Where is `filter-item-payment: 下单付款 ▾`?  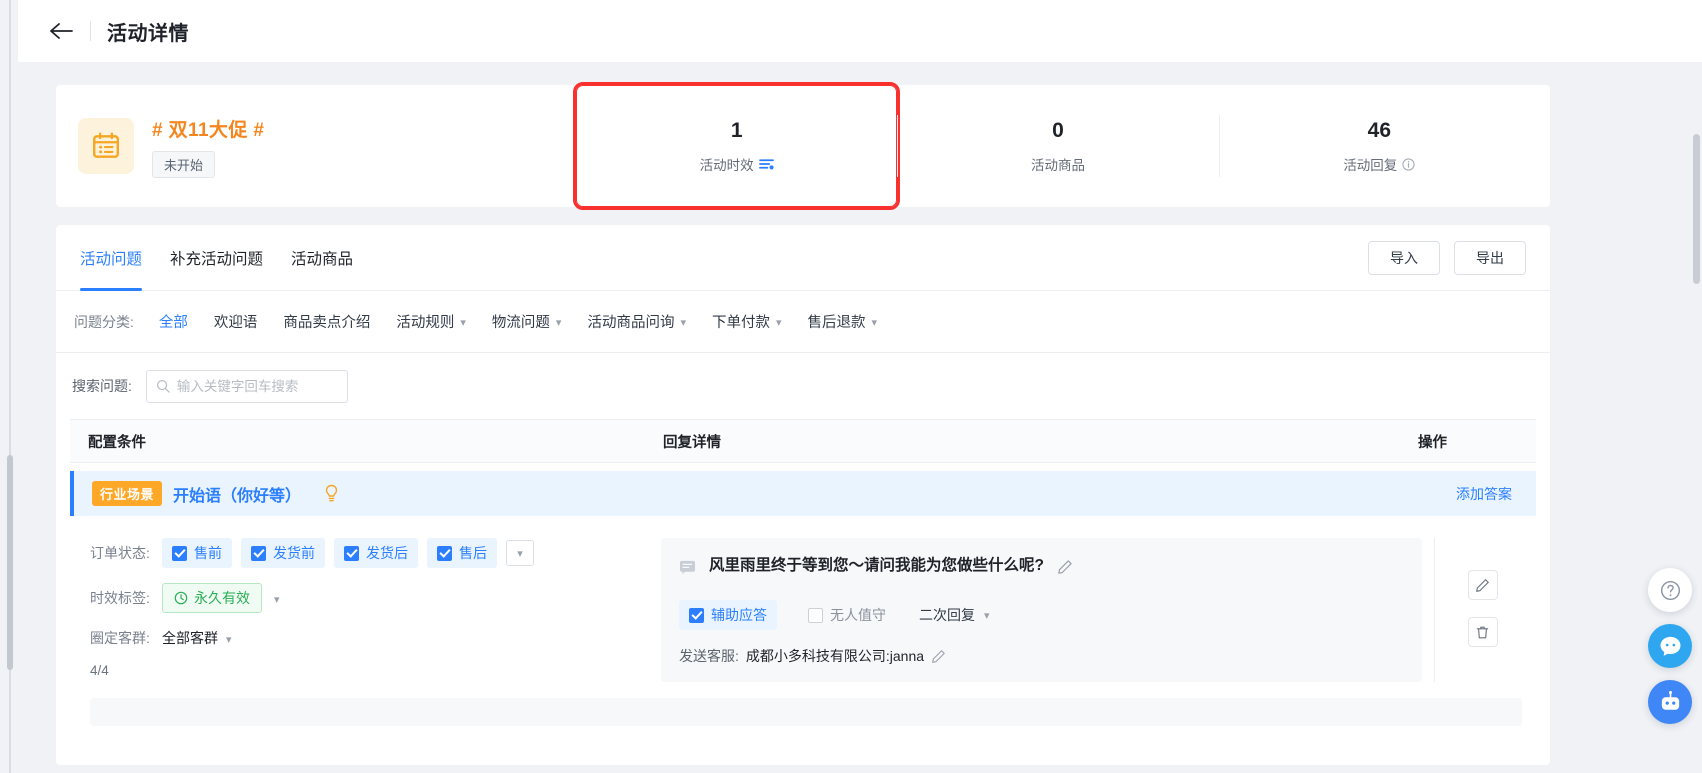 filter-item-payment: 下单付款 ▾ is located at coordinates (747, 321).